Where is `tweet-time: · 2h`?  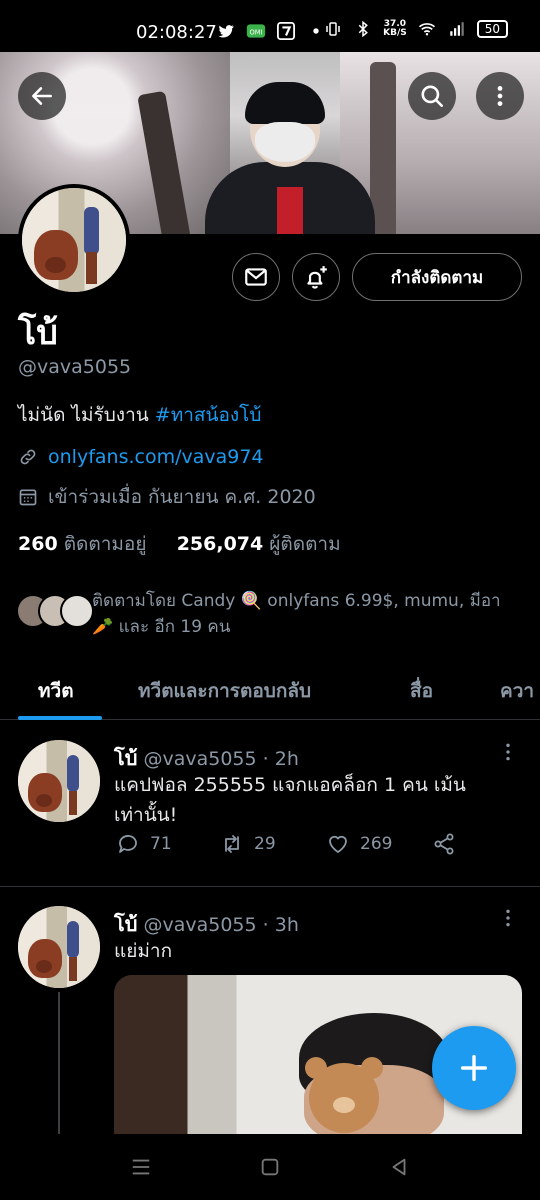 tweet-time: · 2h is located at coordinates (280, 759).